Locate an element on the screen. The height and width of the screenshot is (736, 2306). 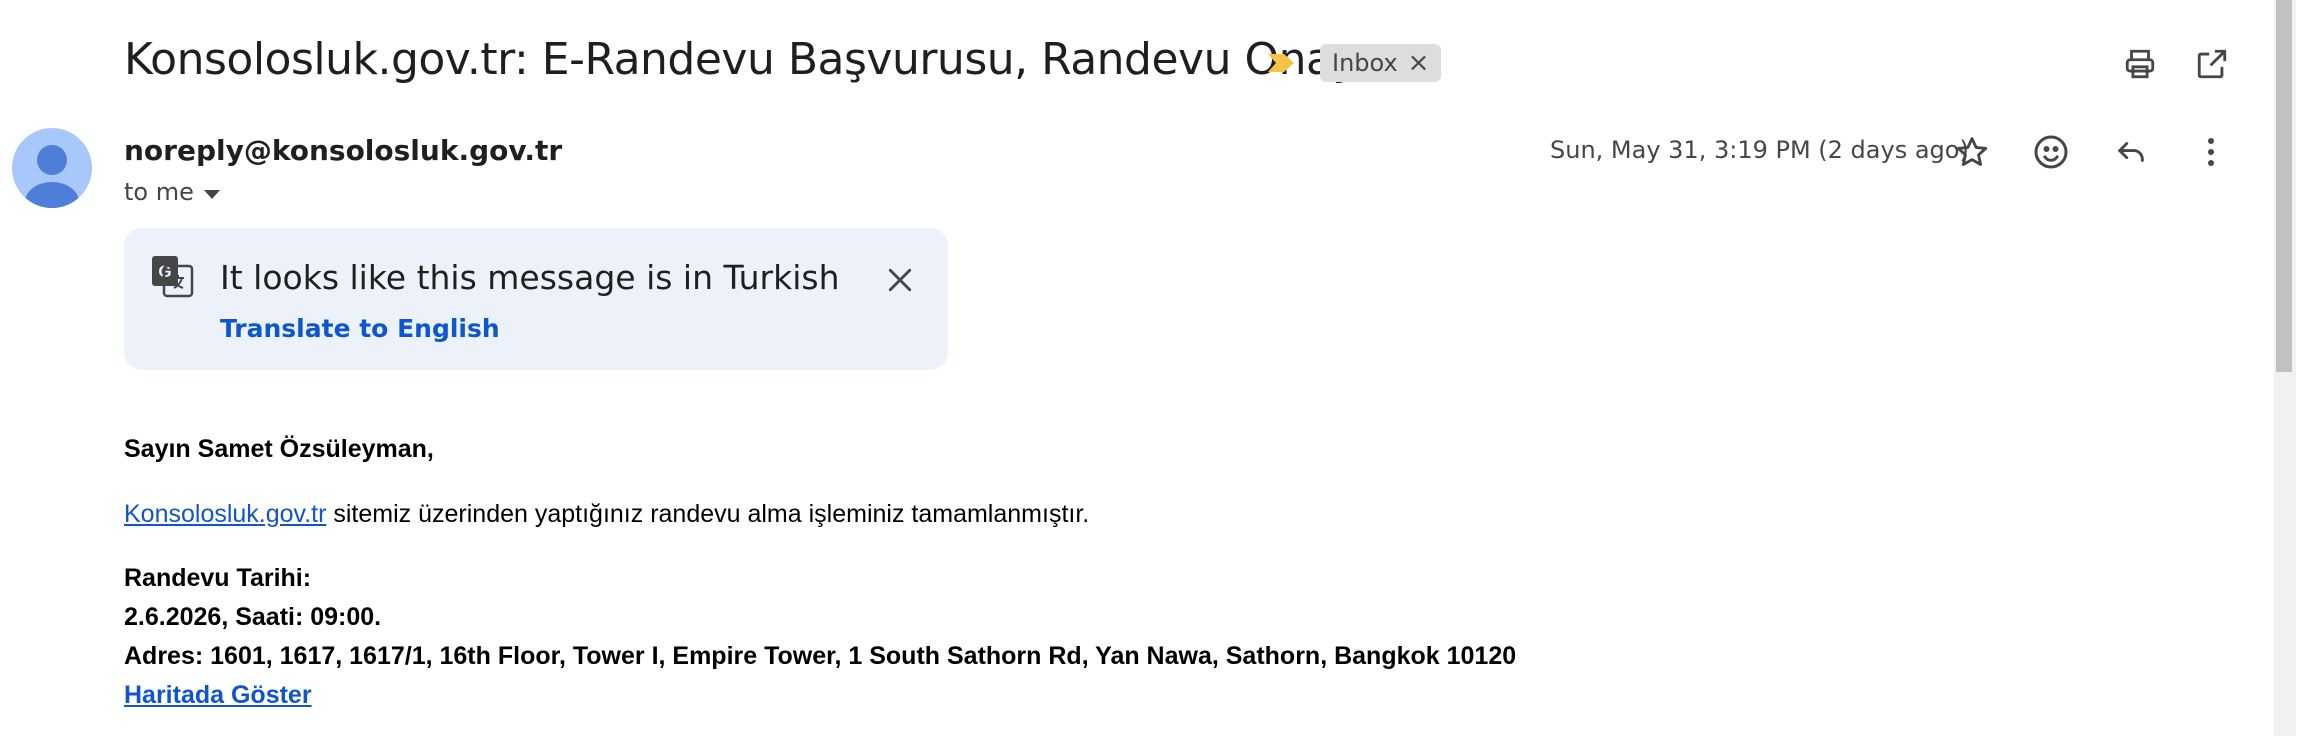
caret-down-icon is located at coordinates (211, 192).